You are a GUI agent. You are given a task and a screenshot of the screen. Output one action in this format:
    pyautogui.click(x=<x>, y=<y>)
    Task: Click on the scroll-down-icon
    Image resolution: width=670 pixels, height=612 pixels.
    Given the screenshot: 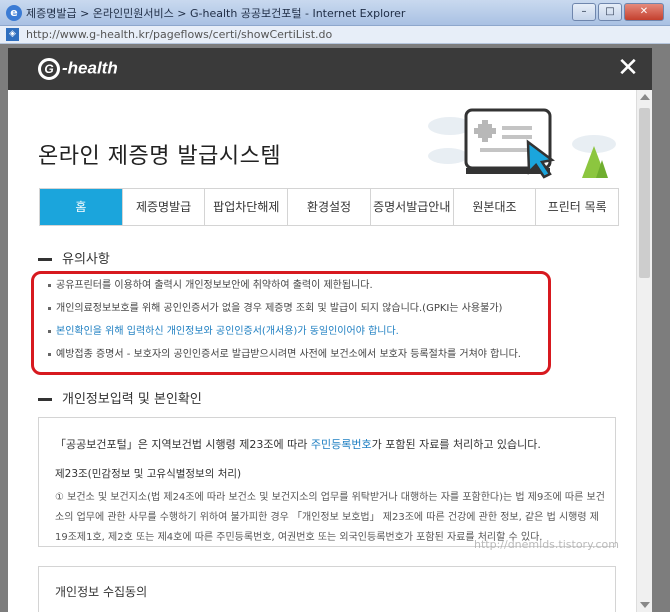 What is the action you would take?
    pyautogui.click(x=645, y=605)
    